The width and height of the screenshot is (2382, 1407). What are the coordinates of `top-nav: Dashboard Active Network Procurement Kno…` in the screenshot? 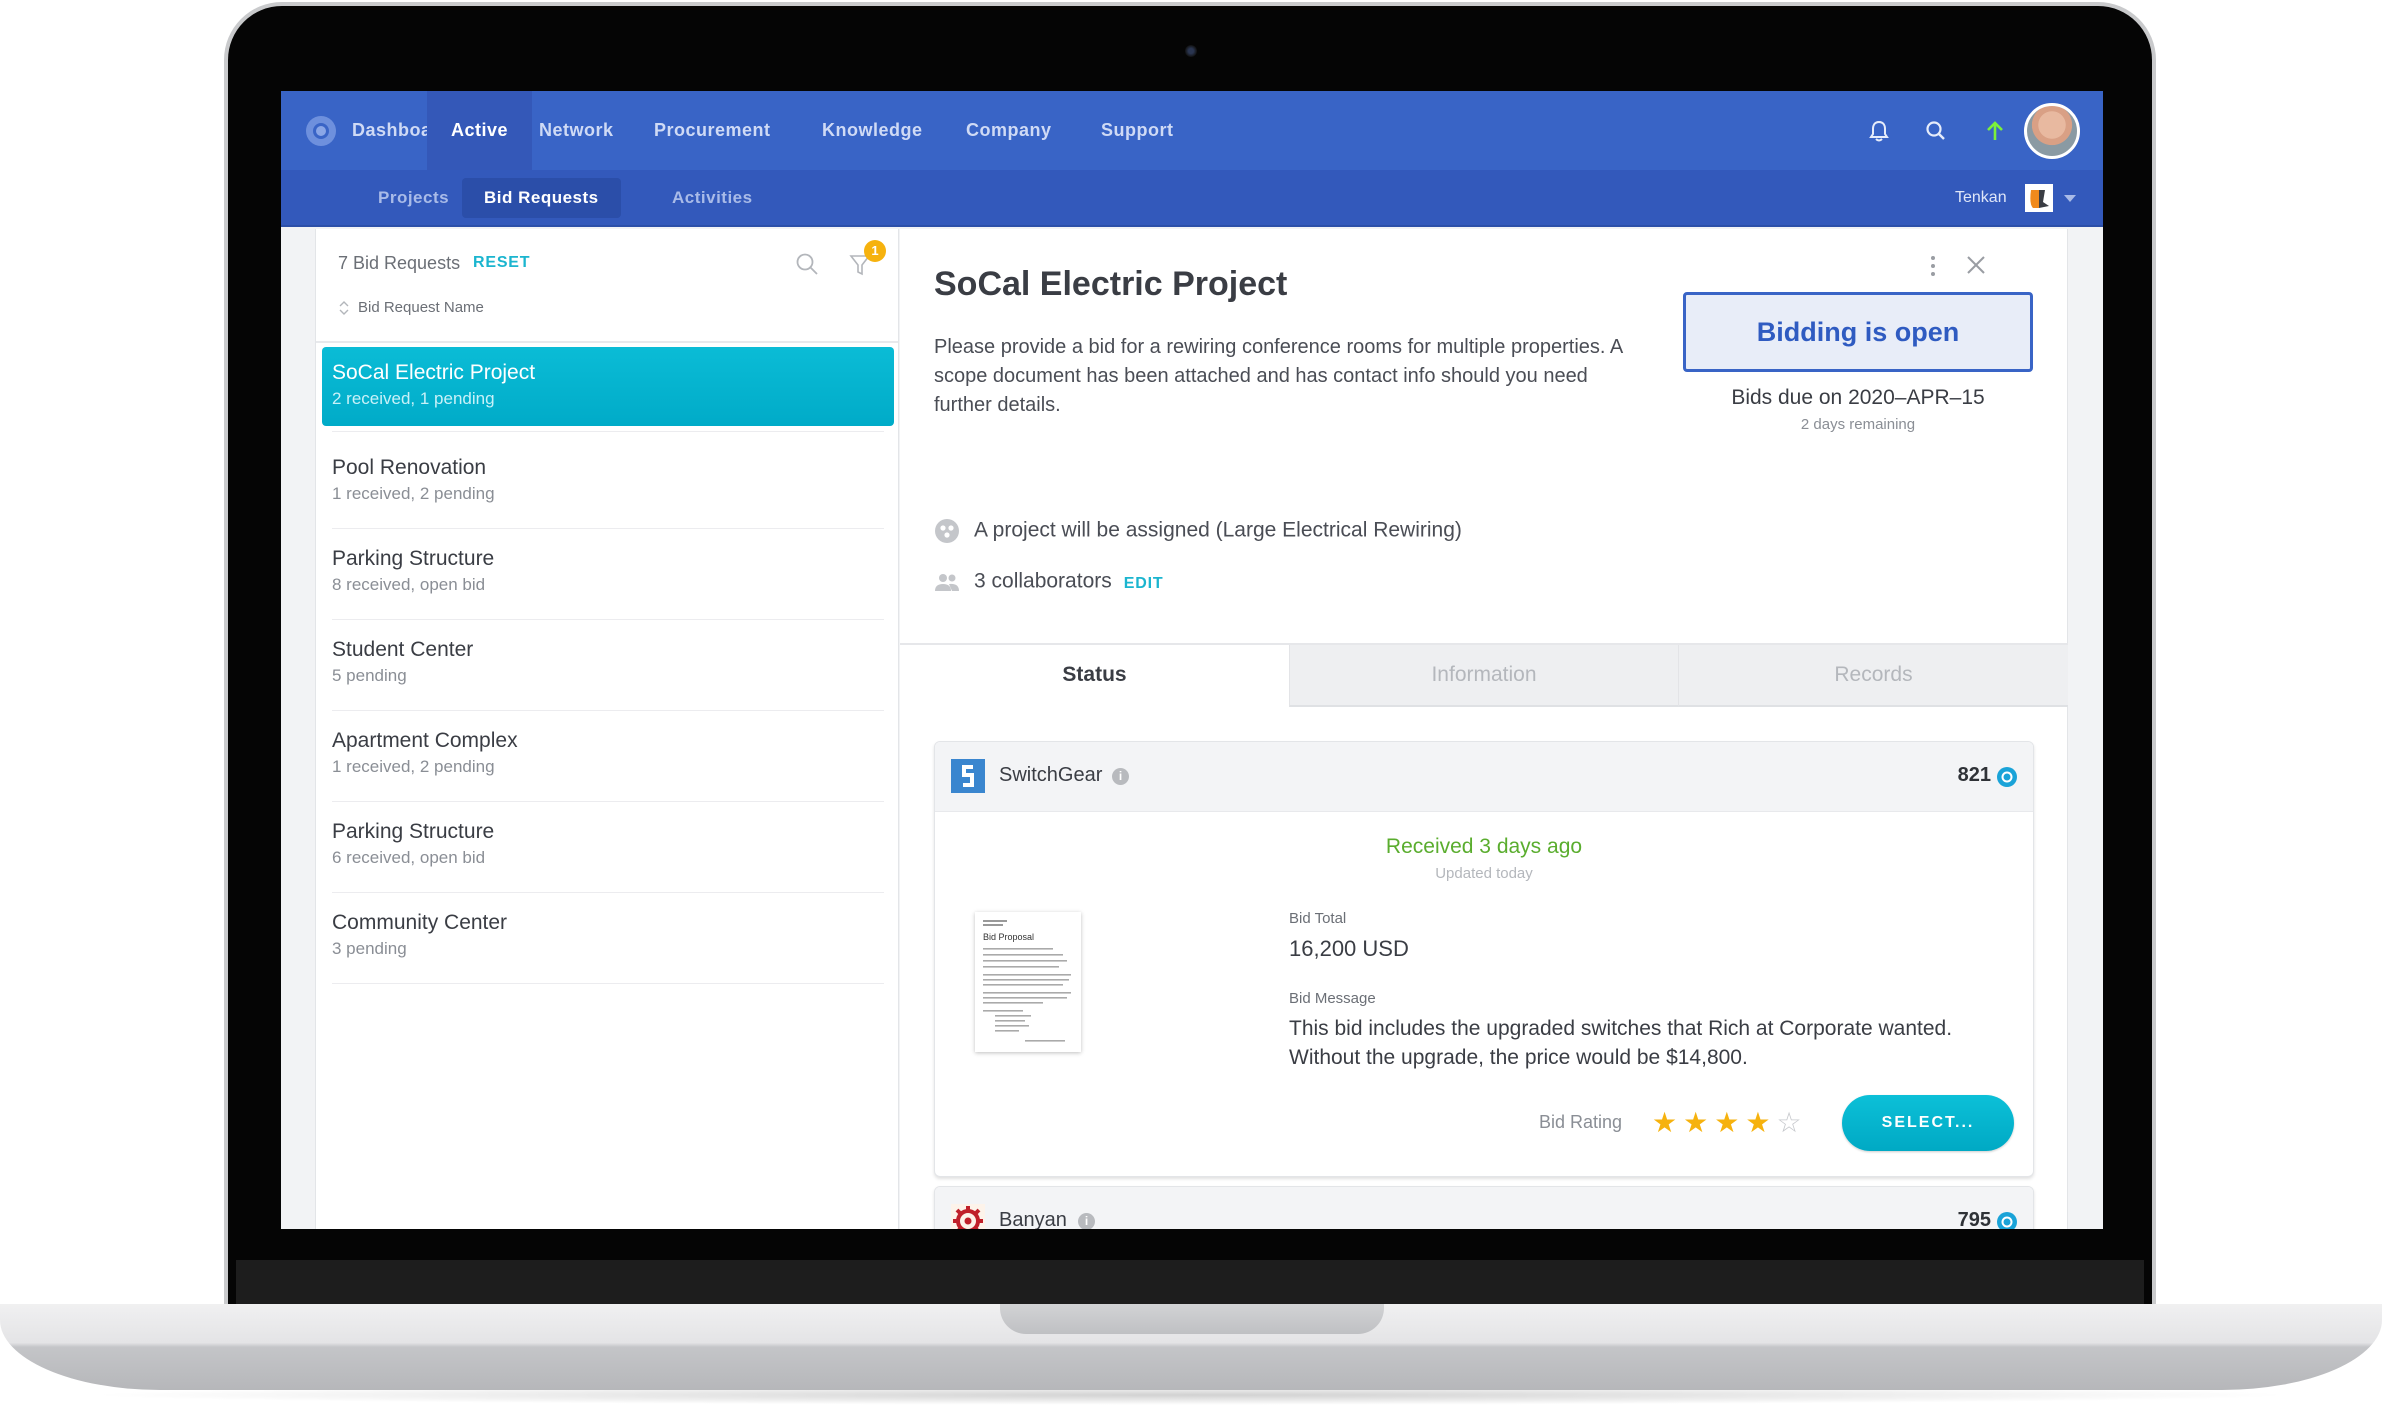 It's located at (1192, 130).